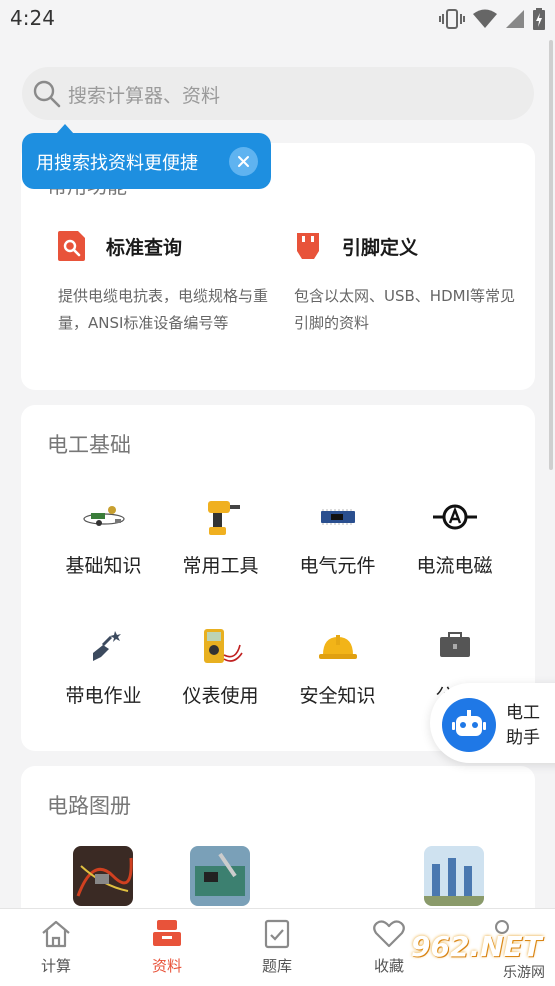 The image size is (555, 986). I want to click on circuit-thumb-wiring, so click(103, 876).